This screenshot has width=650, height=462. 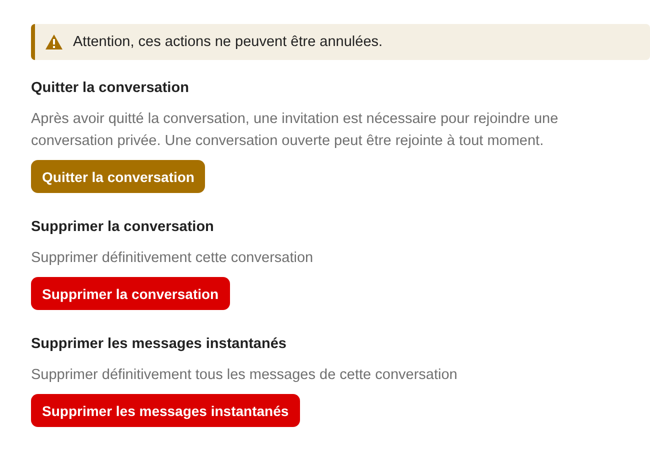 I want to click on warning-text: Attention, ces actions ne peuvent être annulées., so click(x=228, y=42).